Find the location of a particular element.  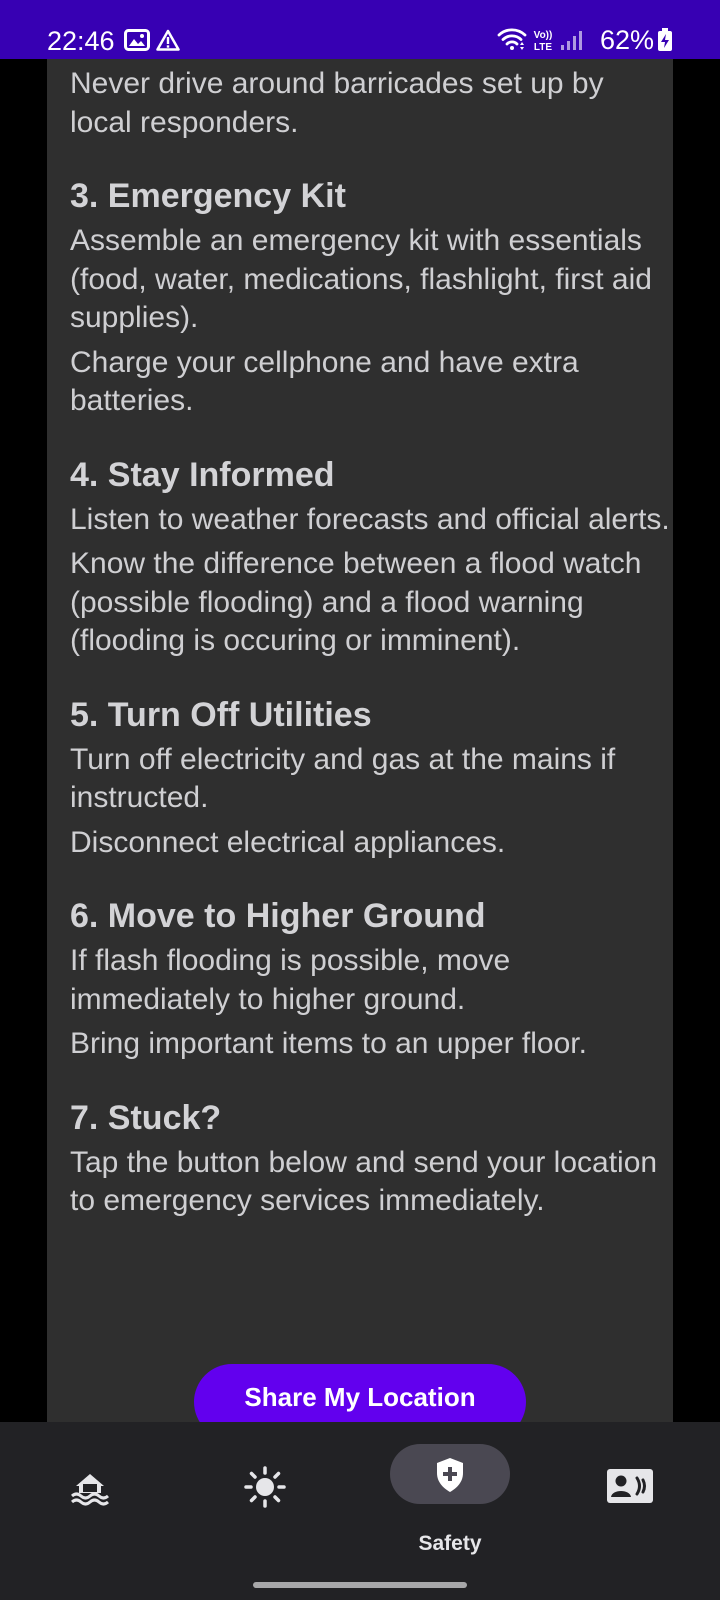

section-title: 3. Emergency Kit is located at coordinates (208, 196).